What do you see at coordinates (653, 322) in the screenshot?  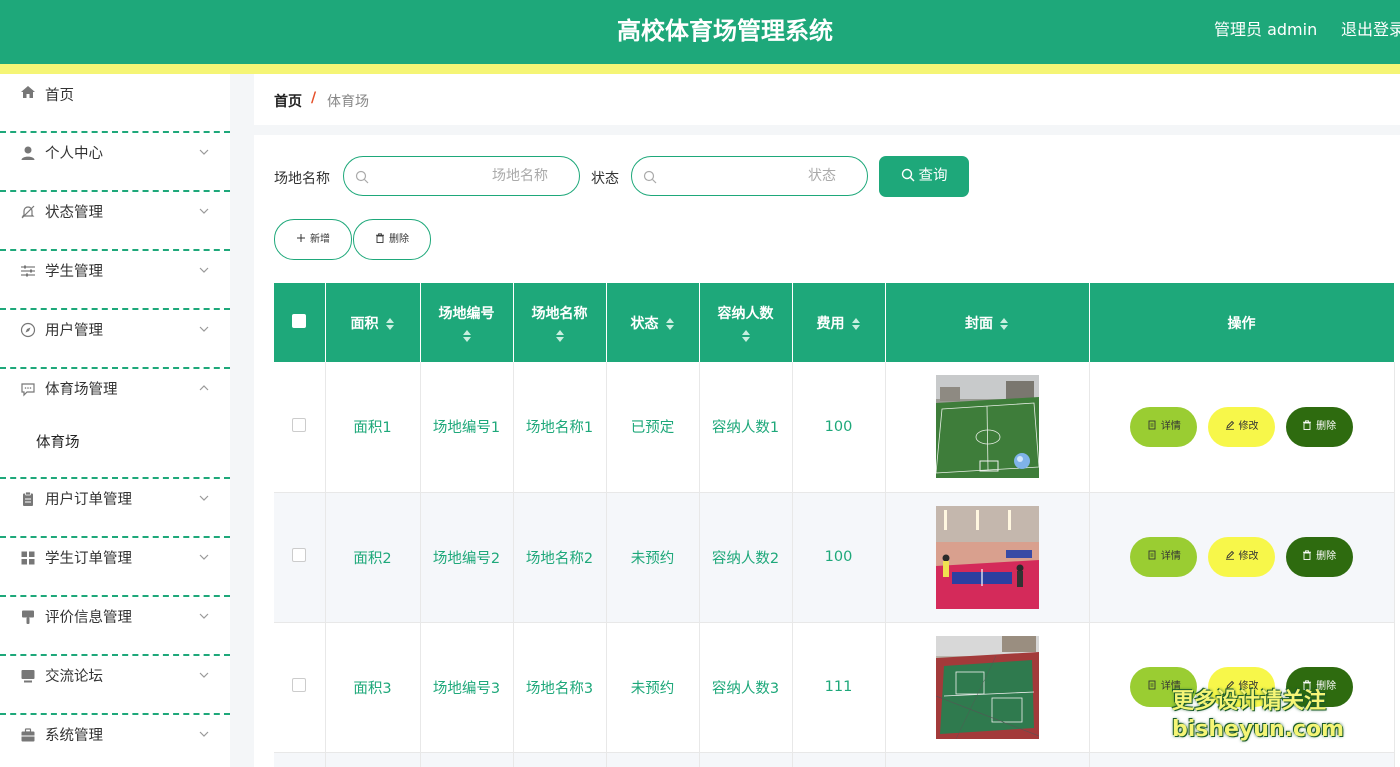 I see `column-header-status: 状态` at bounding box center [653, 322].